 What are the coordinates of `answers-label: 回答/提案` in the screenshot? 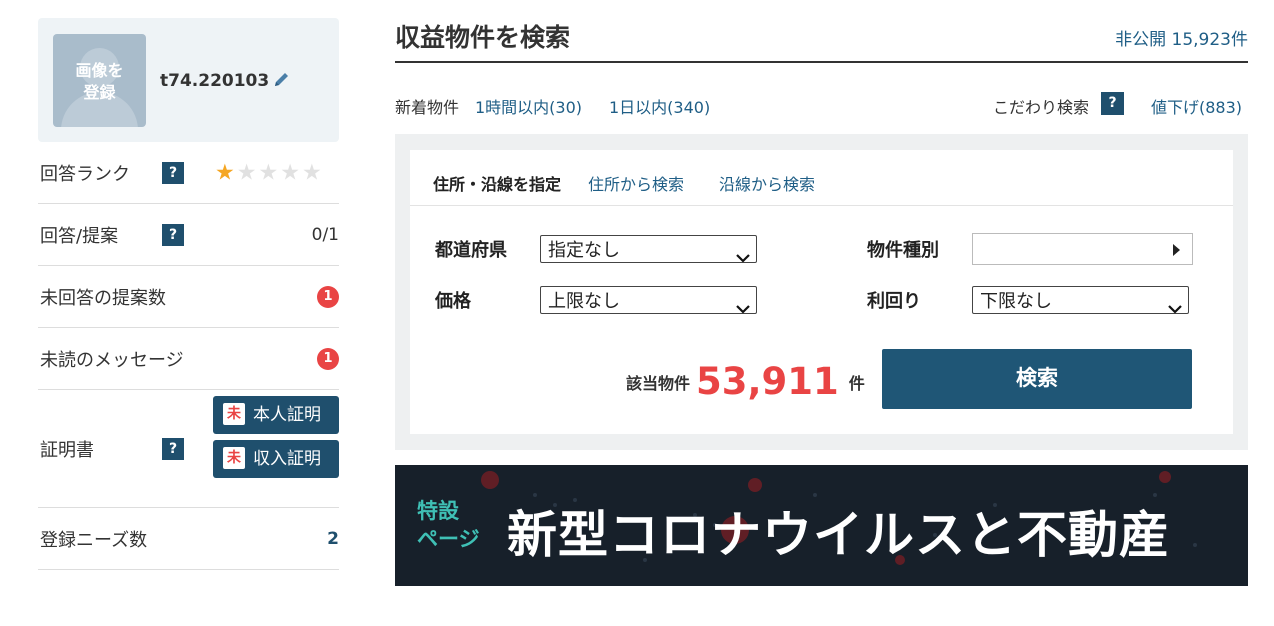 It's located at (79, 236).